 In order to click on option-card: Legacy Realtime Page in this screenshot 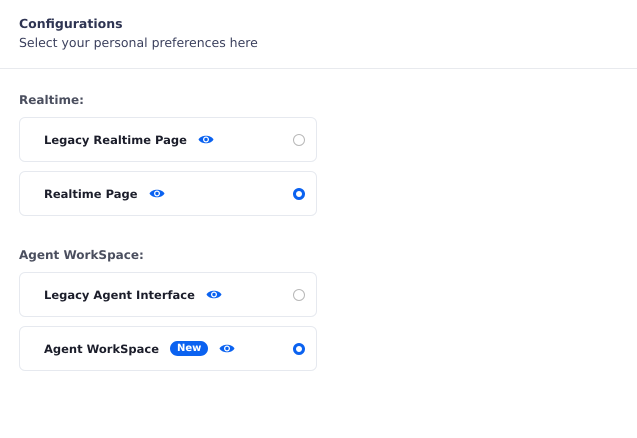, I will do `click(168, 139)`.